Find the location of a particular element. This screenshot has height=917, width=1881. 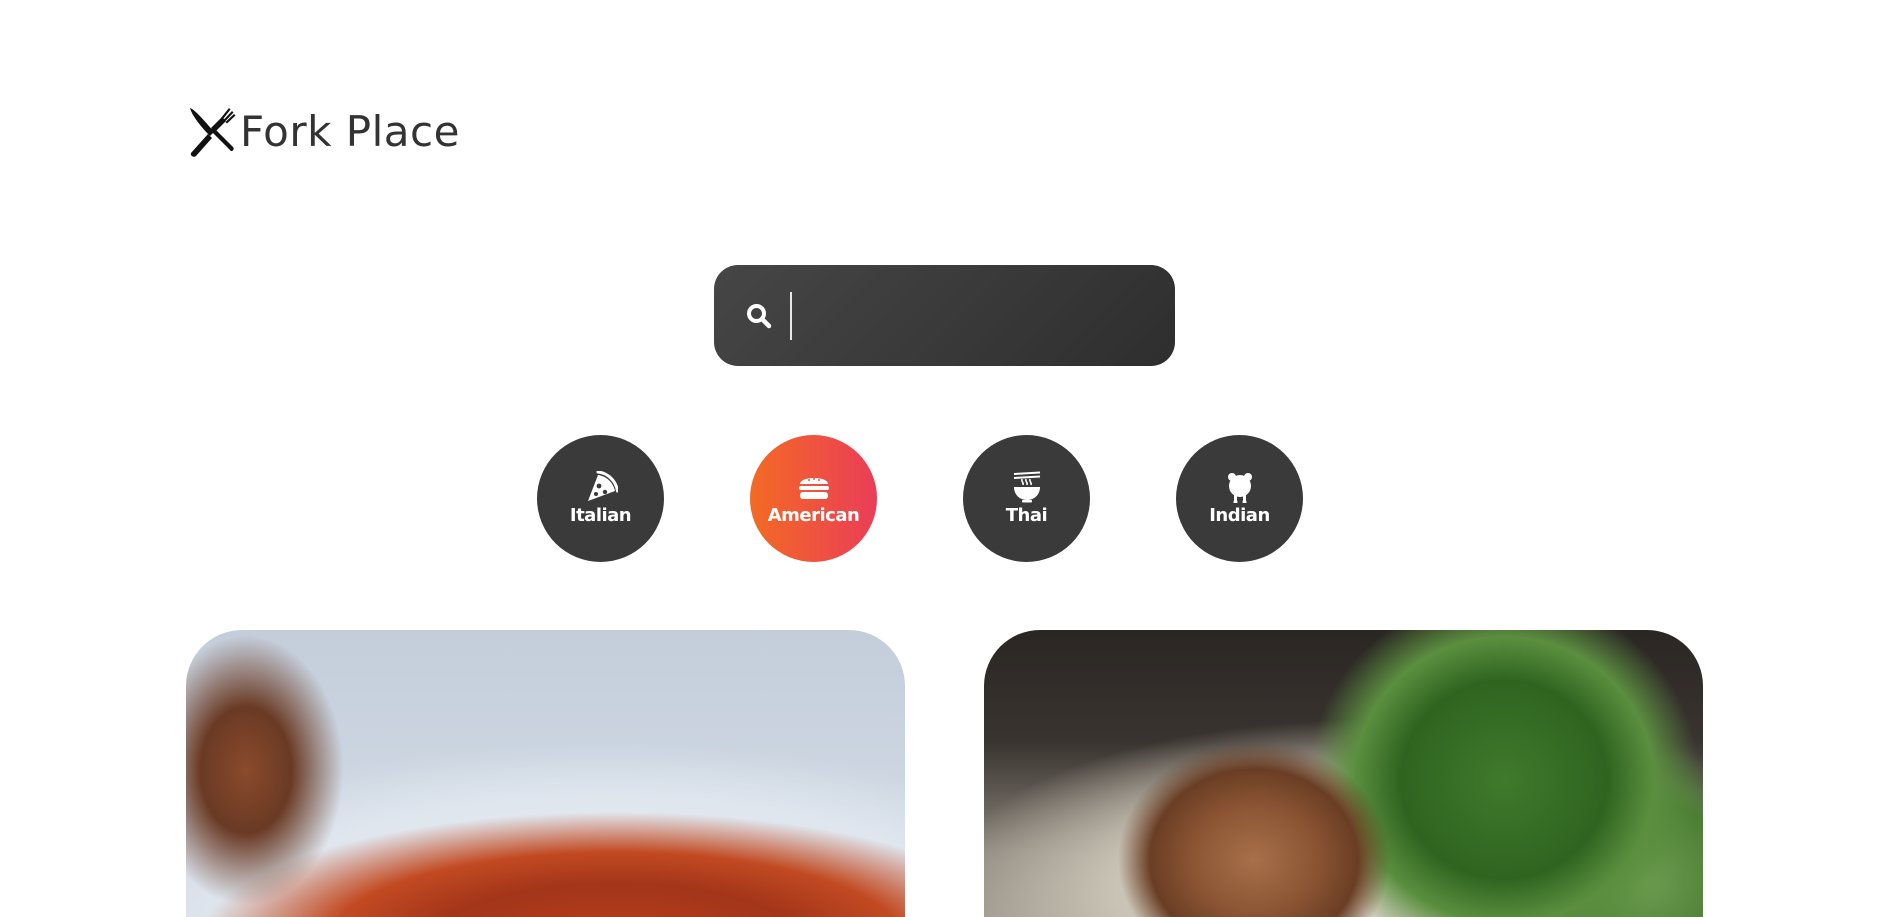

category-list: Italian American Thai Indian is located at coordinates (920, 498).